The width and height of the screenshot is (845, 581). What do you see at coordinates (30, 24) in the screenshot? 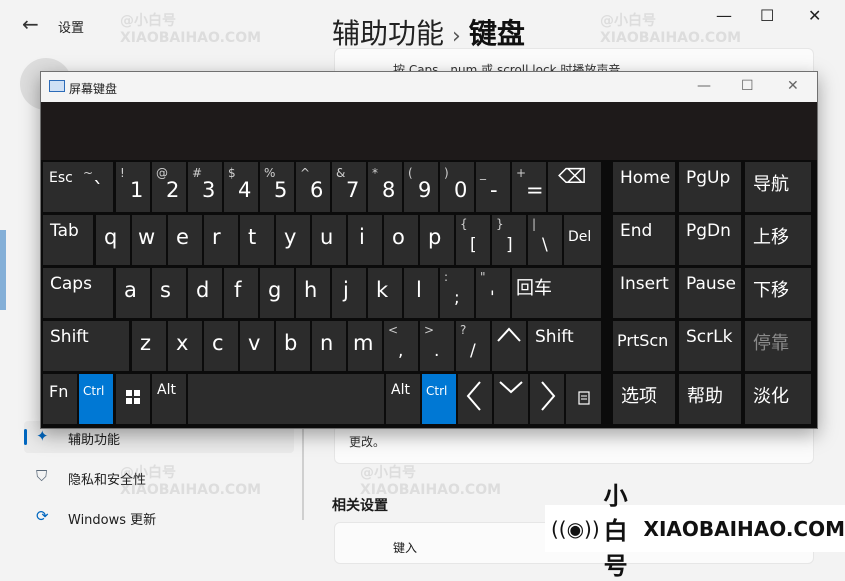
I see `back-arrow-icon: ←` at bounding box center [30, 24].